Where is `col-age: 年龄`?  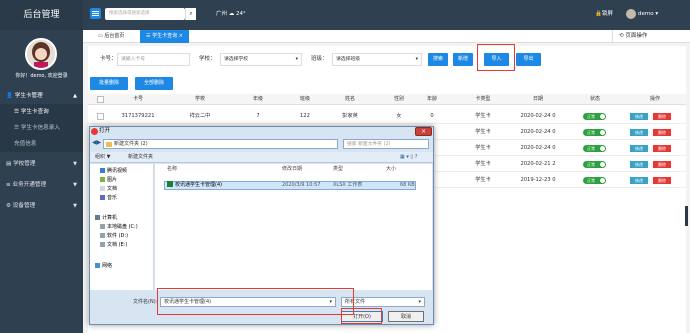 col-age: 年龄 is located at coordinates (431, 99).